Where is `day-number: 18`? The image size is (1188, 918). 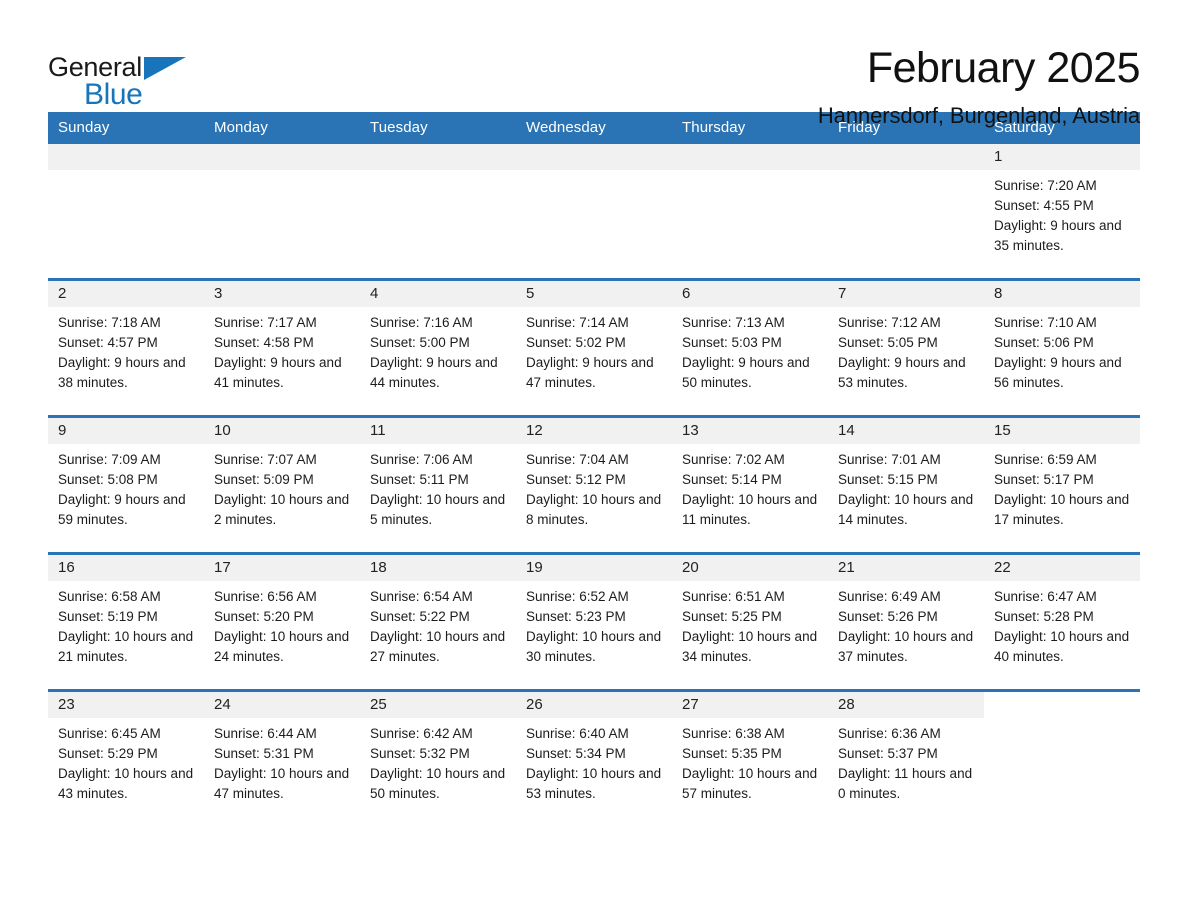 day-number: 18 is located at coordinates (438, 568).